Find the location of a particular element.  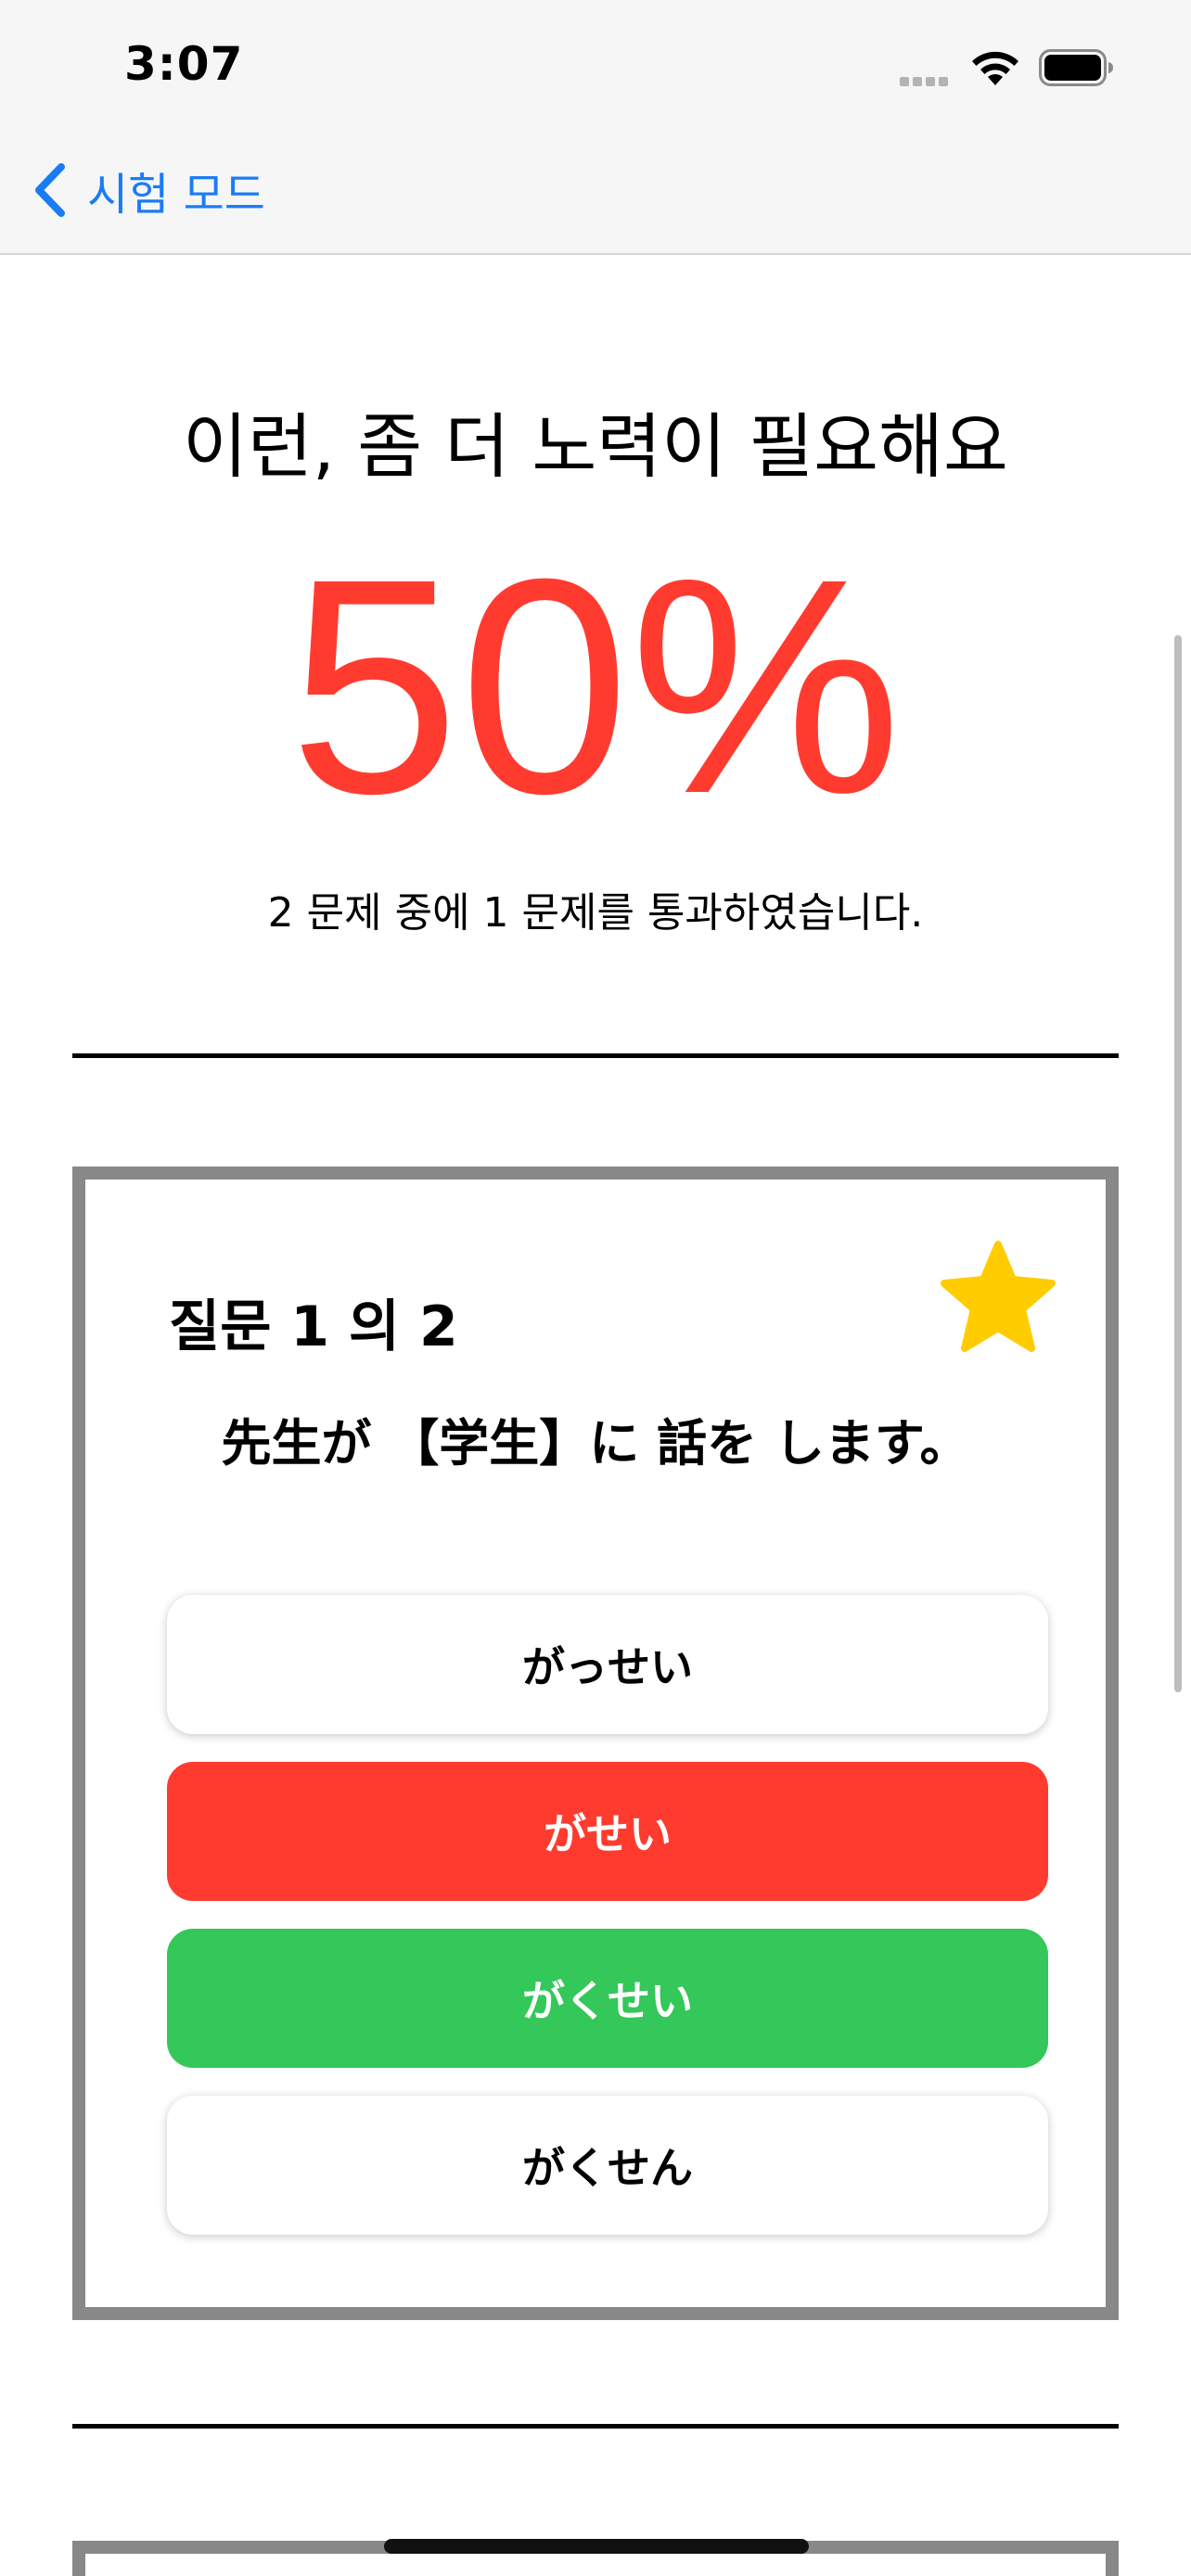

answer-option-wrong: がせい is located at coordinates (607, 1832).